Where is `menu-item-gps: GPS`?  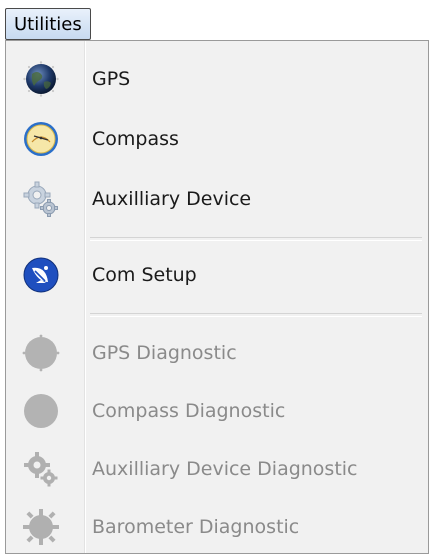
menu-item-gps: GPS is located at coordinates (217, 79).